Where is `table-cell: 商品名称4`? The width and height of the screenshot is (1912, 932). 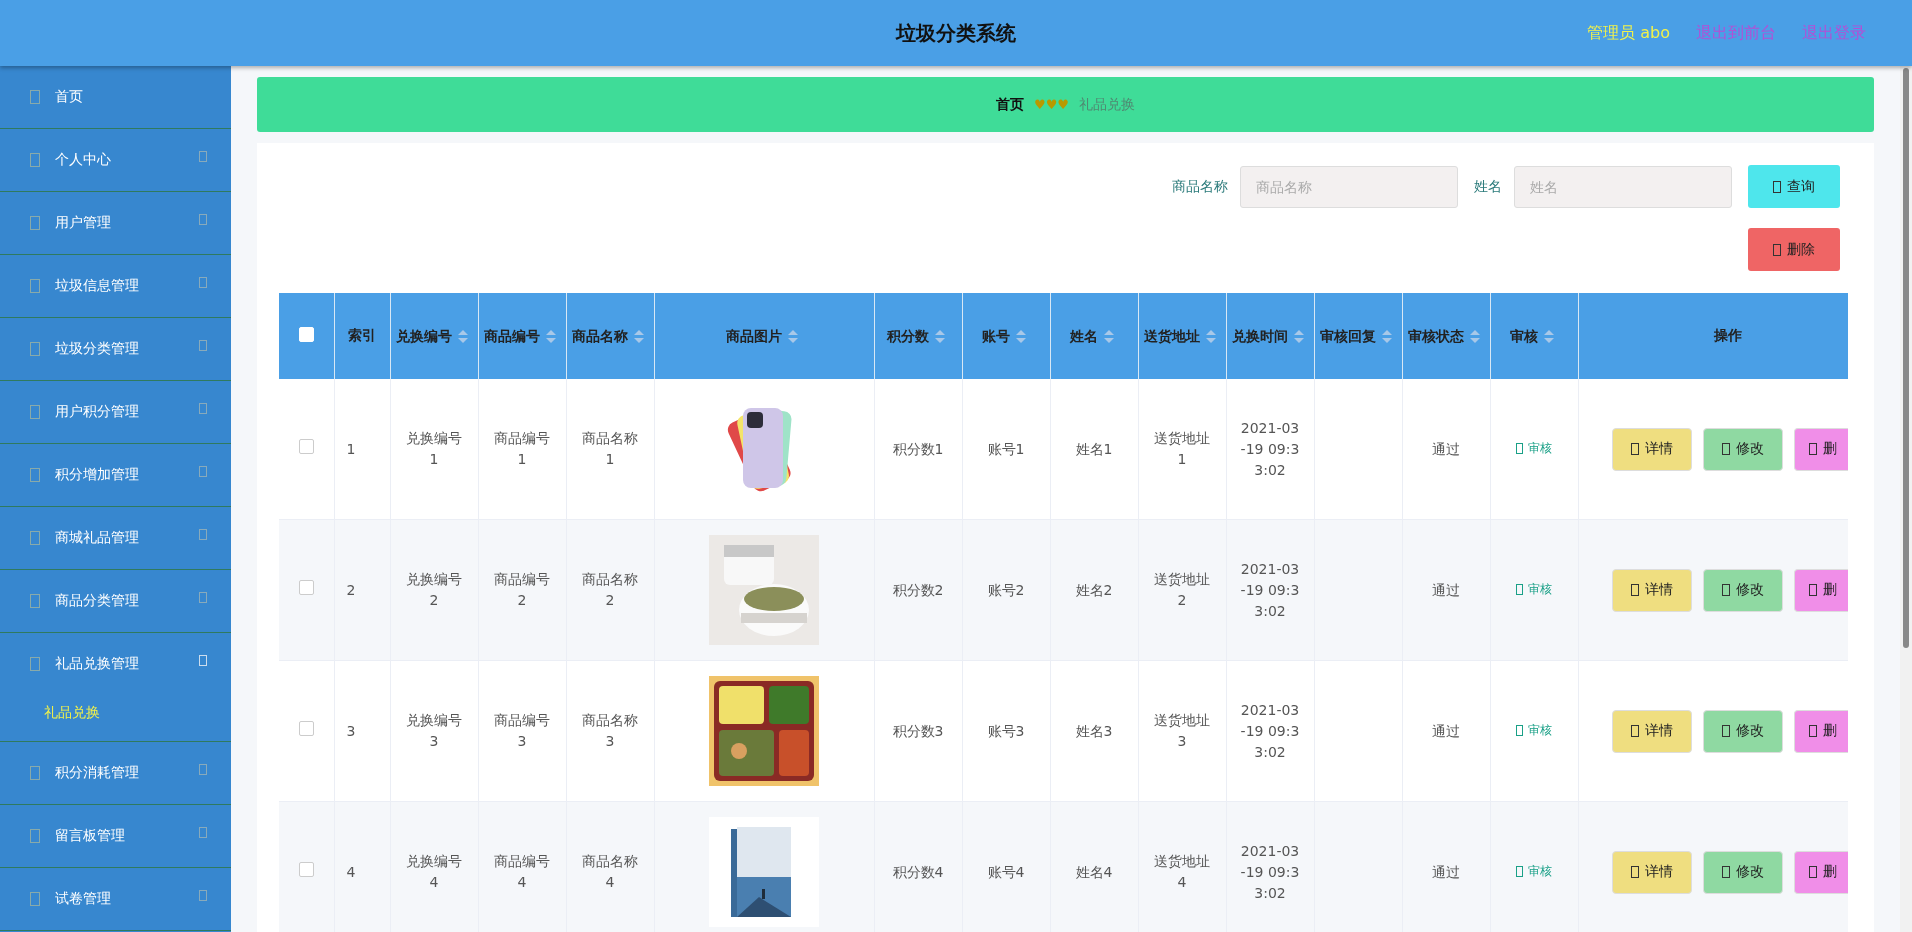 table-cell: 商品名称4 is located at coordinates (610, 871).